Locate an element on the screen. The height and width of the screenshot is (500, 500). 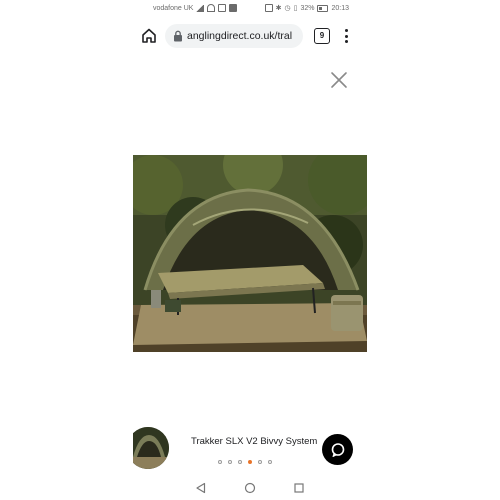
nfc-icon is located at coordinates (268, 8).